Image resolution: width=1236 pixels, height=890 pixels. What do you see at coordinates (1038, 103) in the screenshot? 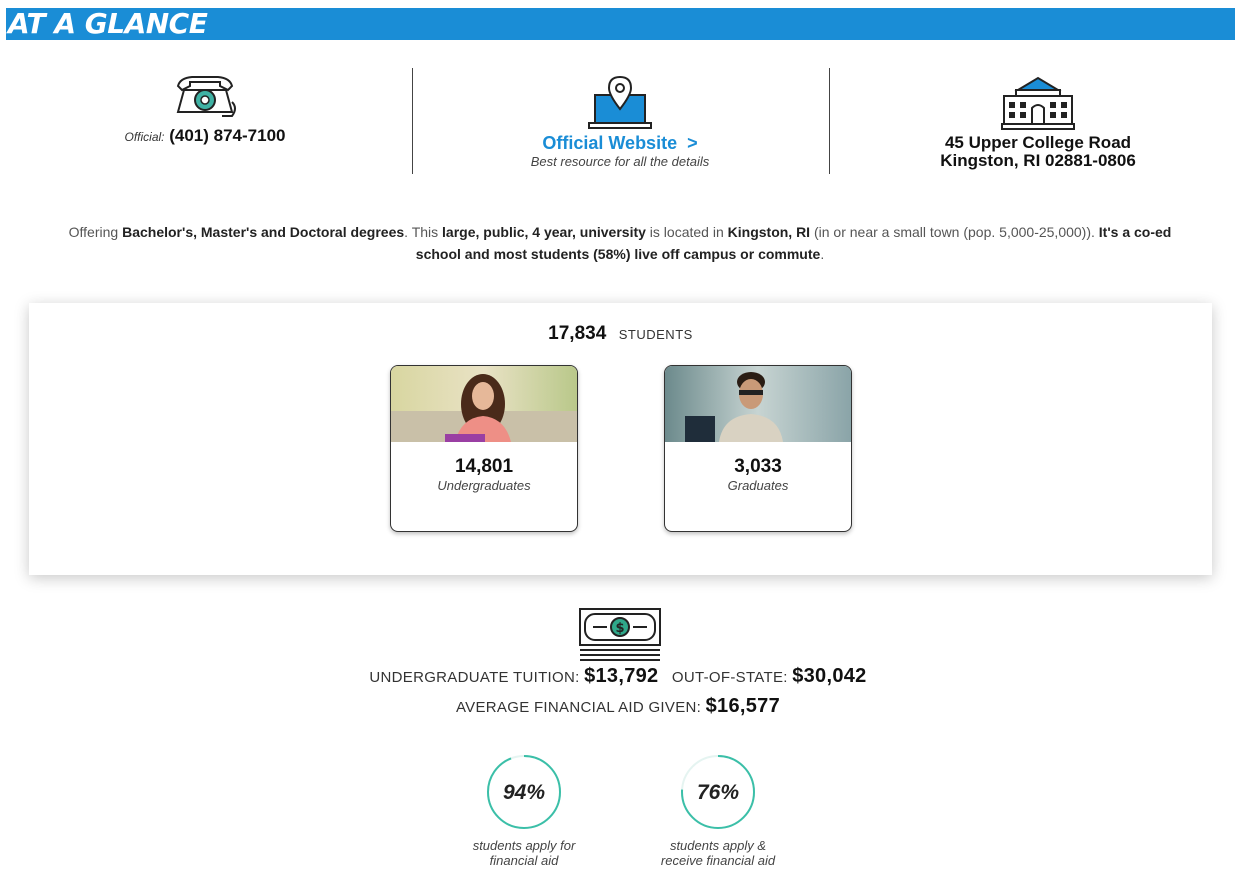
I see `university-building-icon` at bounding box center [1038, 103].